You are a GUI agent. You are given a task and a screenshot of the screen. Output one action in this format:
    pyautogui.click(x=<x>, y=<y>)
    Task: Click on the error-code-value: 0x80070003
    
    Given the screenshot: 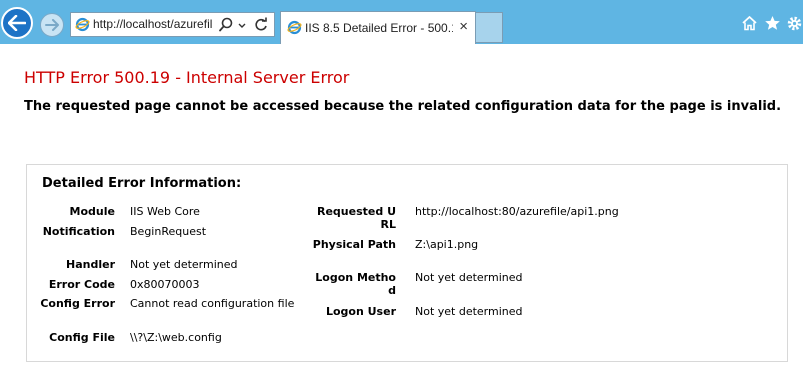 What is the action you would take?
    pyautogui.click(x=165, y=284)
    